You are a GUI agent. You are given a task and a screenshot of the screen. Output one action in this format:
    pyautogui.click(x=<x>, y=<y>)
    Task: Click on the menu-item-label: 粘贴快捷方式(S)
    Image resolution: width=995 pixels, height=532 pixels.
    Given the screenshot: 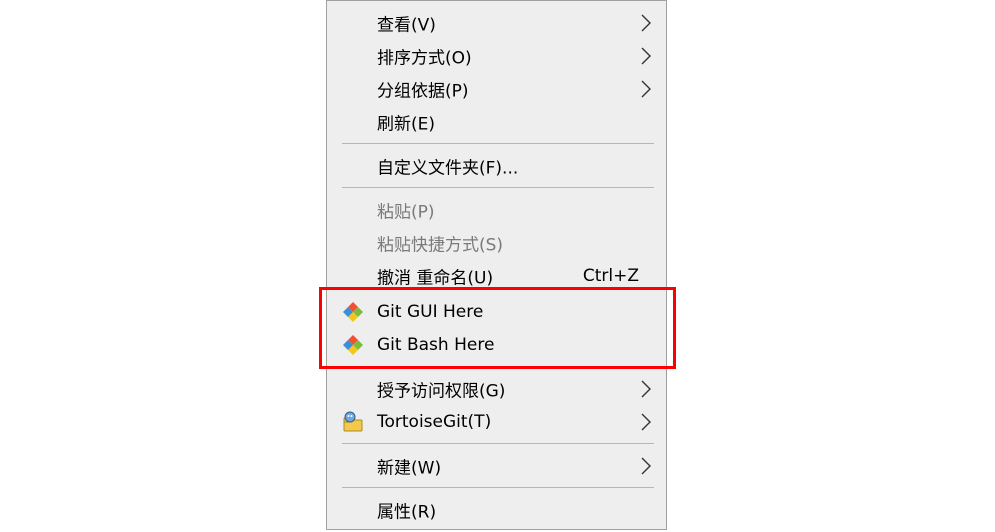 What is the action you would take?
    pyautogui.click(x=440, y=245)
    